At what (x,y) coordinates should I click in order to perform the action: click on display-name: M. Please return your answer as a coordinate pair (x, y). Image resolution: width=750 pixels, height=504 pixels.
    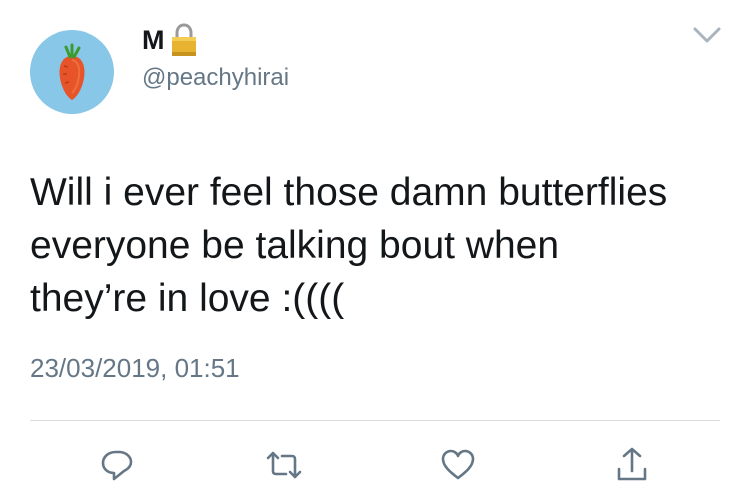
    Looking at the image, I should click on (153, 40).